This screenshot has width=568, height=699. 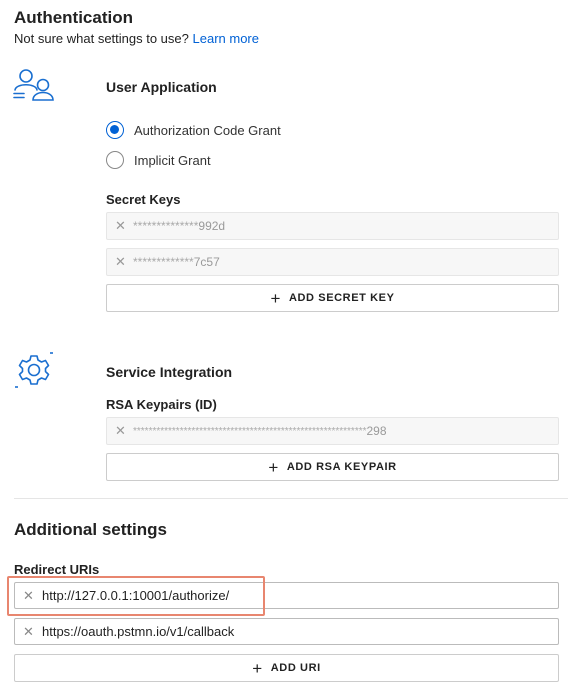 I want to click on add-secret-key-label: ADD SECRET KEY, so click(x=341, y=298).